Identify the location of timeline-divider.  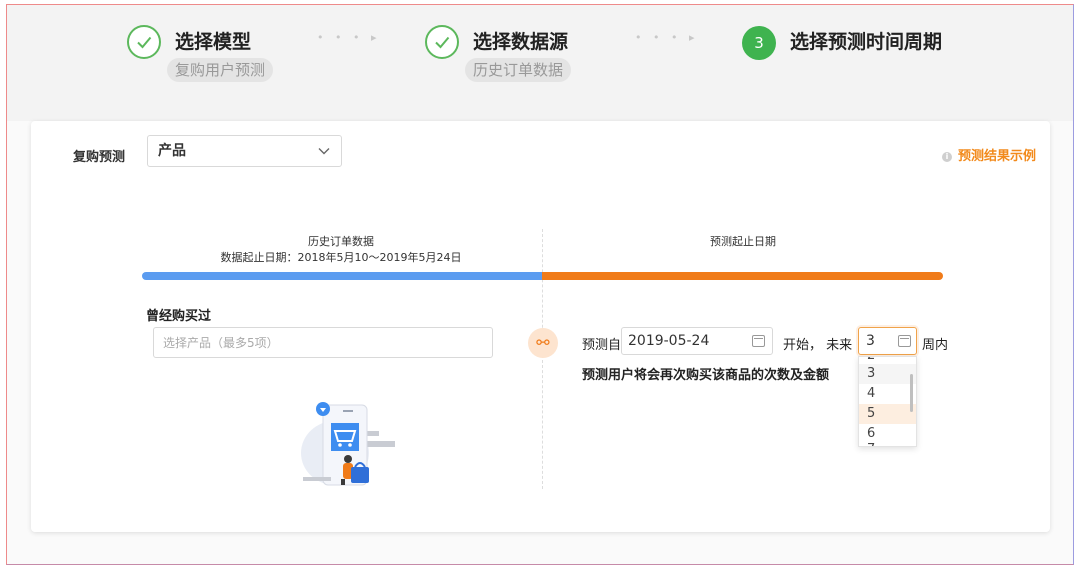
(542, 359).